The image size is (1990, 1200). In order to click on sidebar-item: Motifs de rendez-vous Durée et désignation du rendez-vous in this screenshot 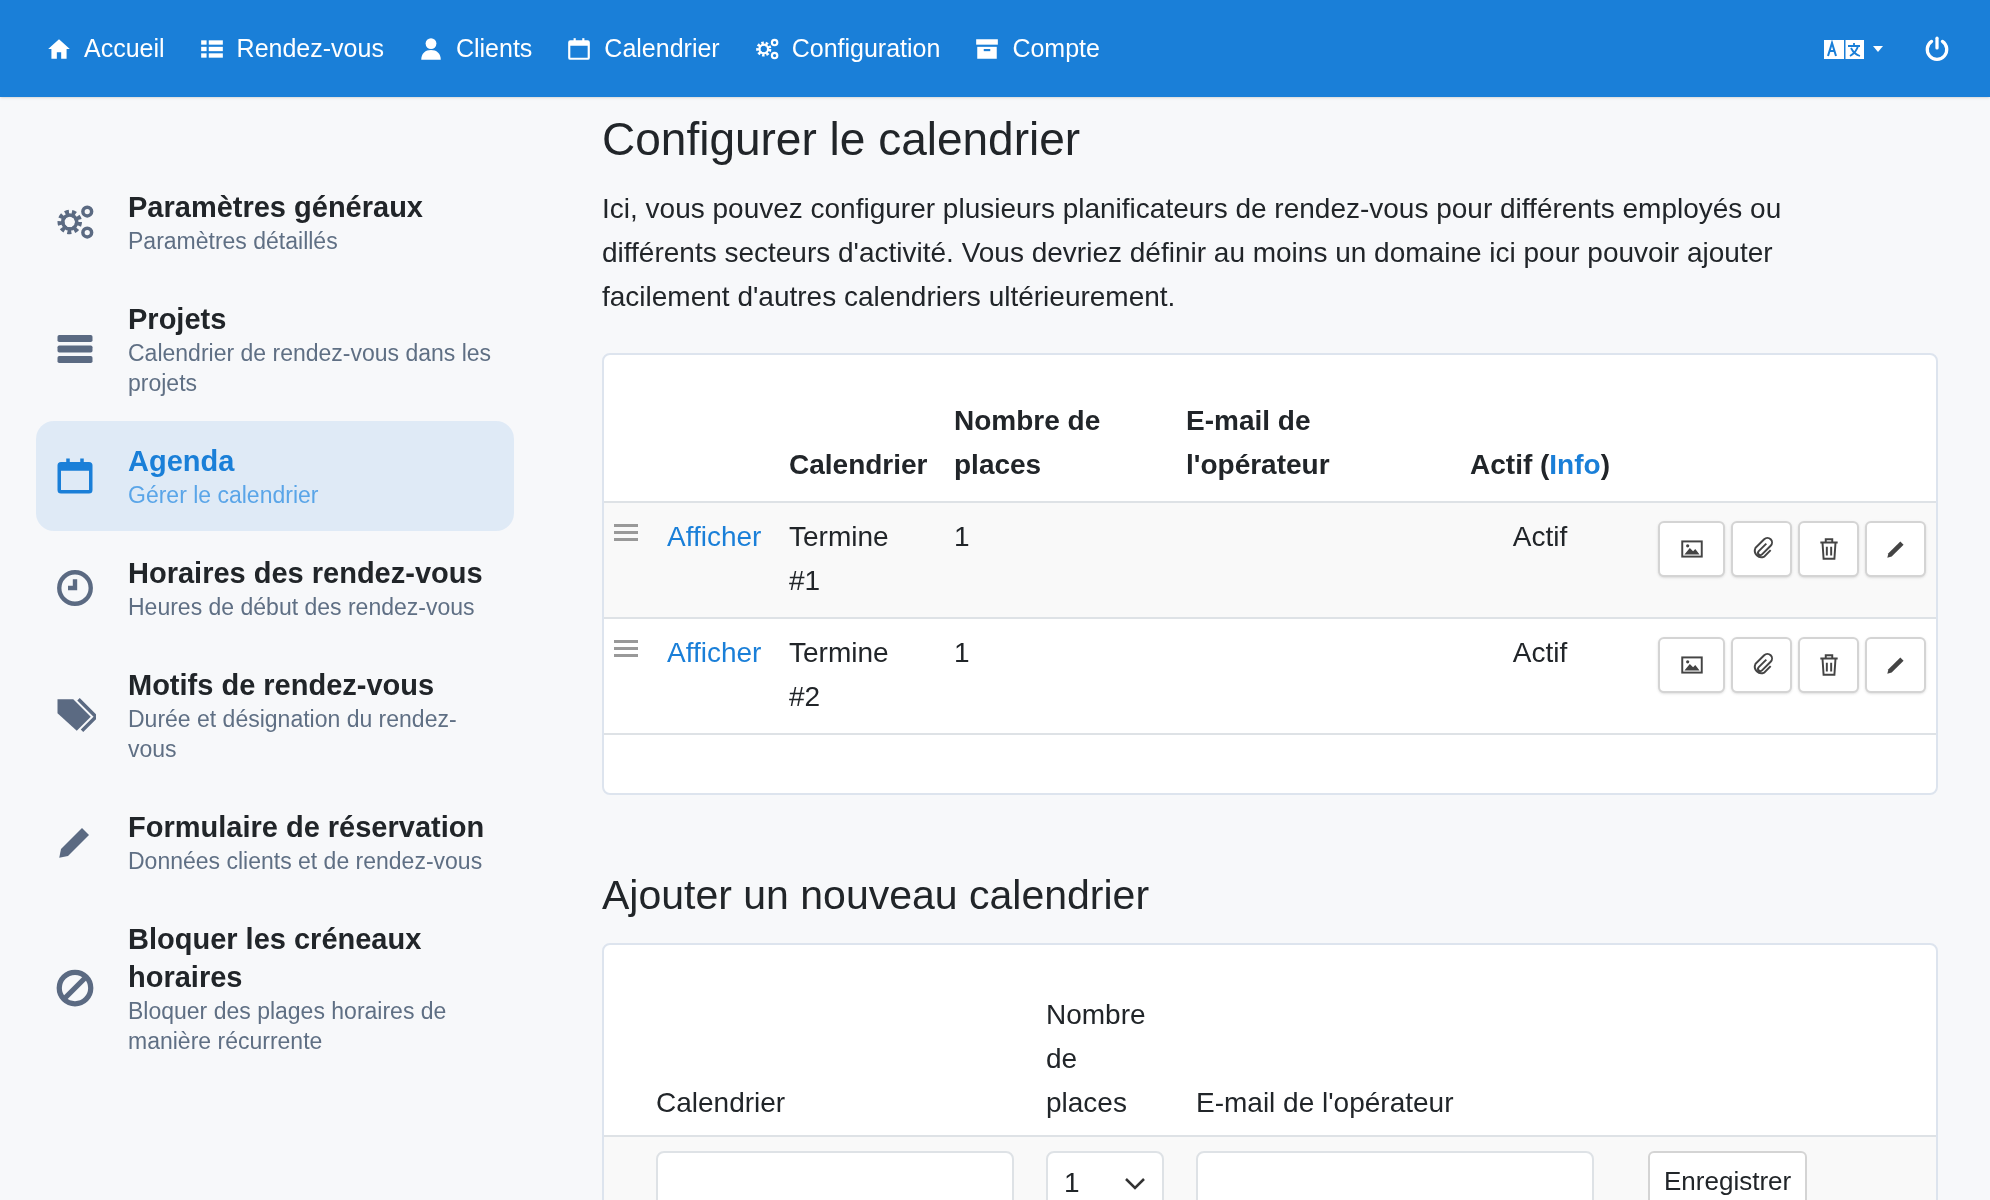, I will do `click(275, 715)`.